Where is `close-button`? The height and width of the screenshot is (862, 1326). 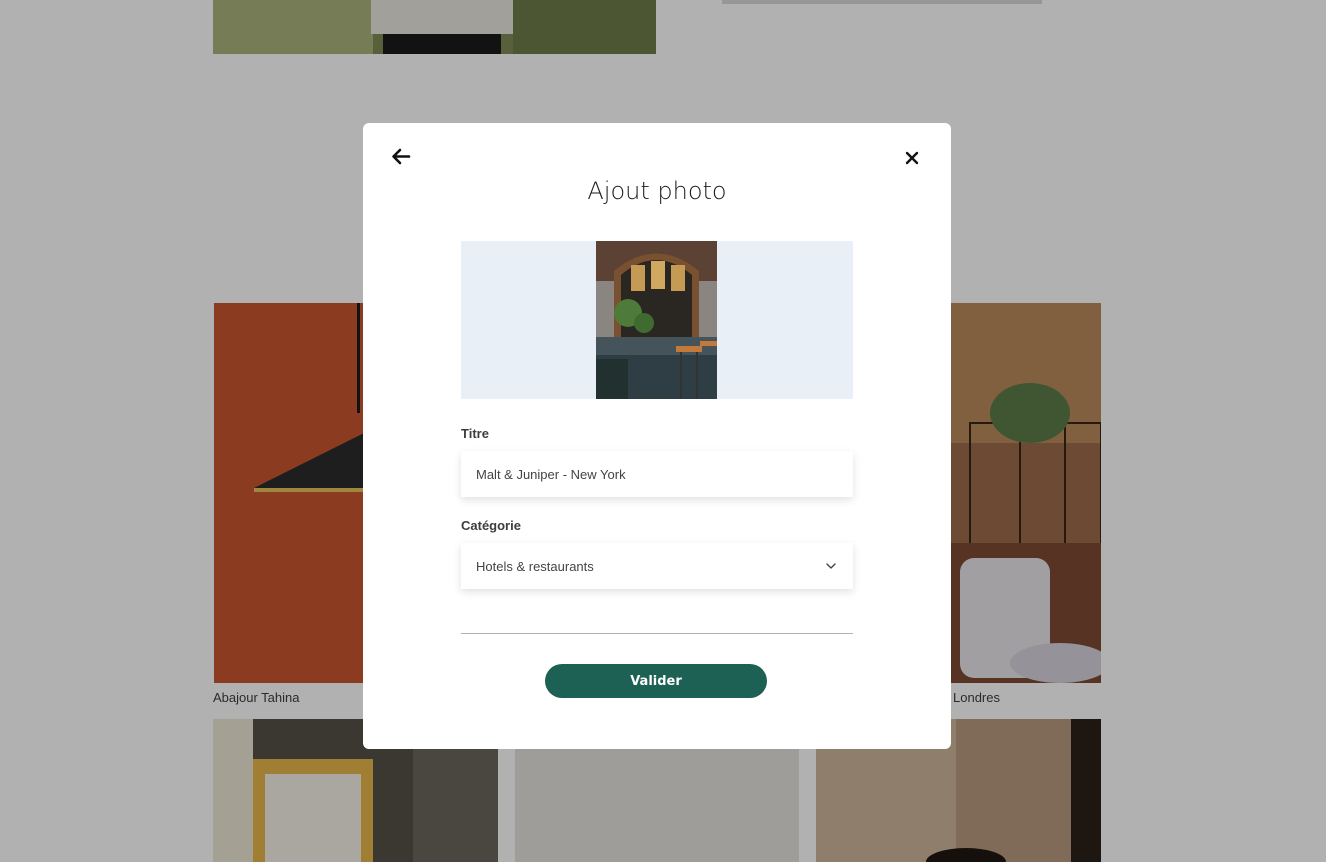
close-button is located at coordinates (912, 158).